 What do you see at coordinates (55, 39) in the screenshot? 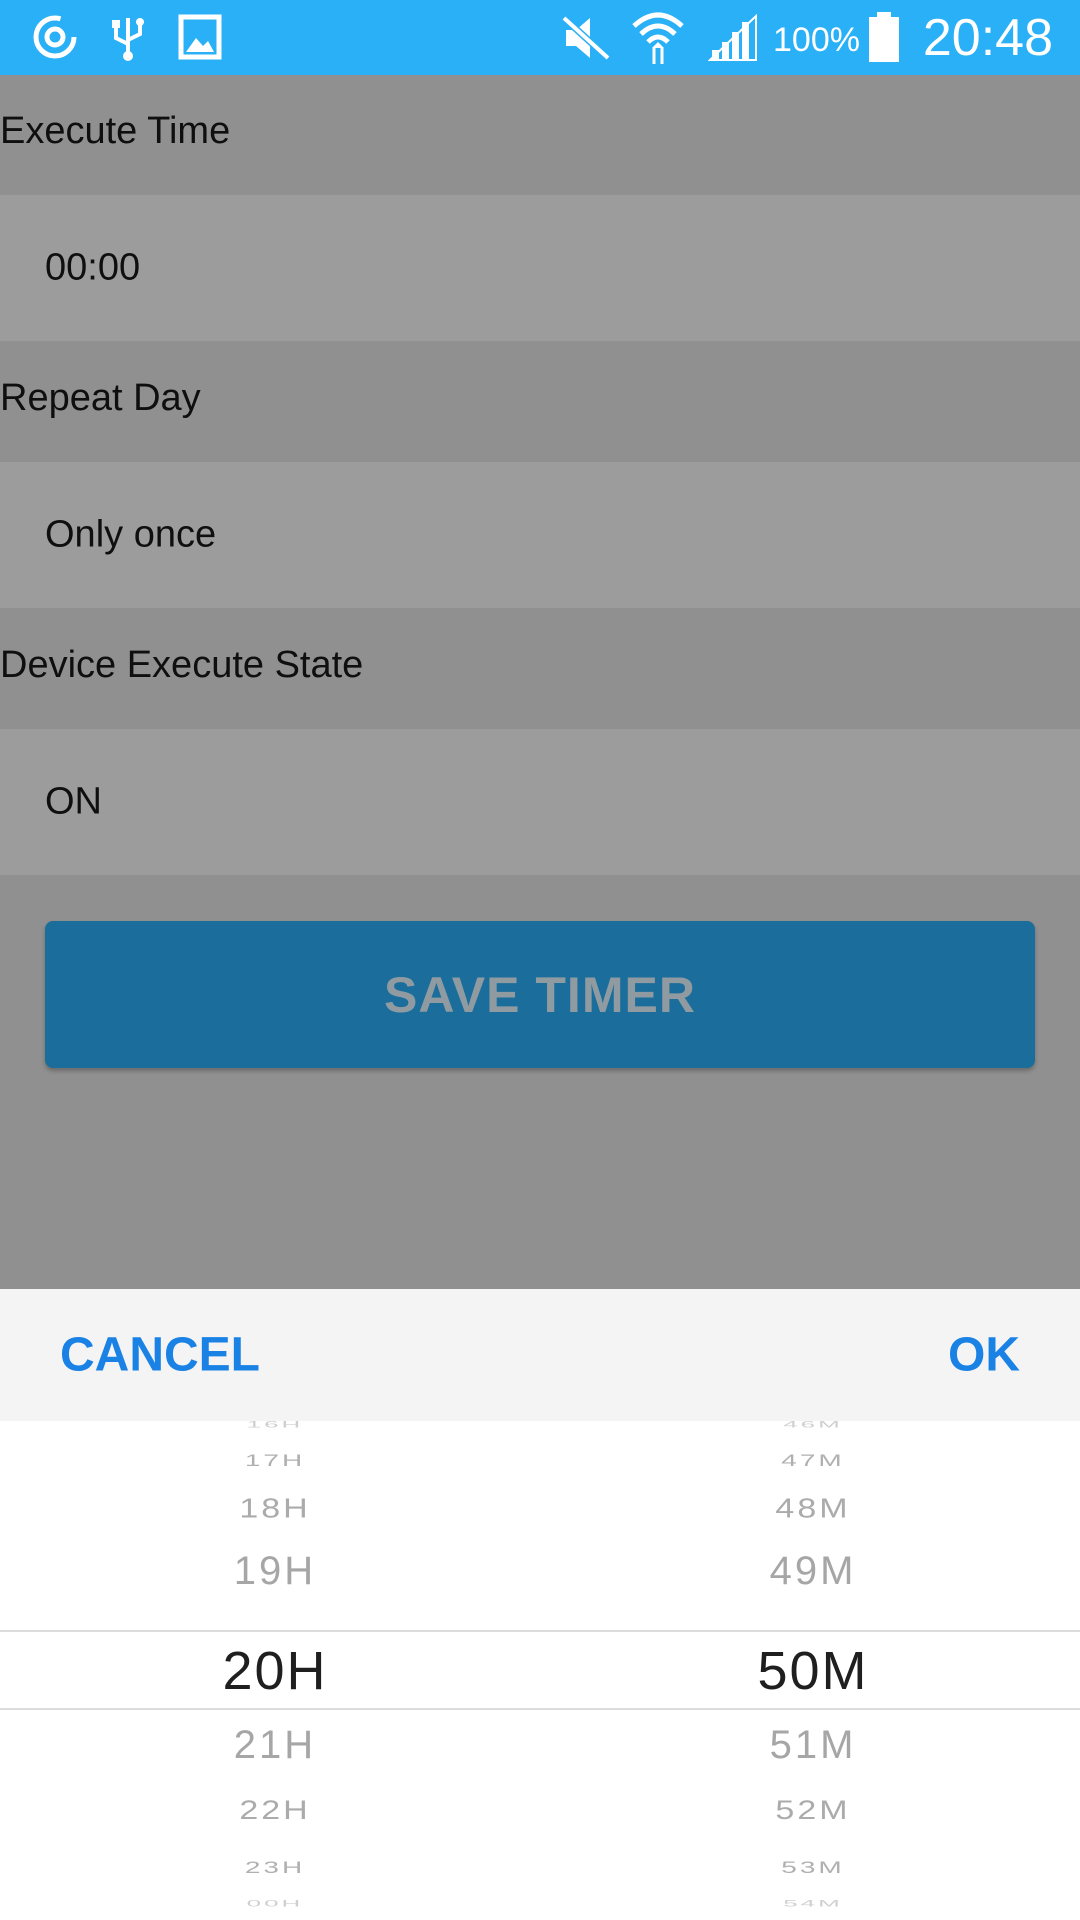
I see `sync-icon` at bounding box center [55, 39].